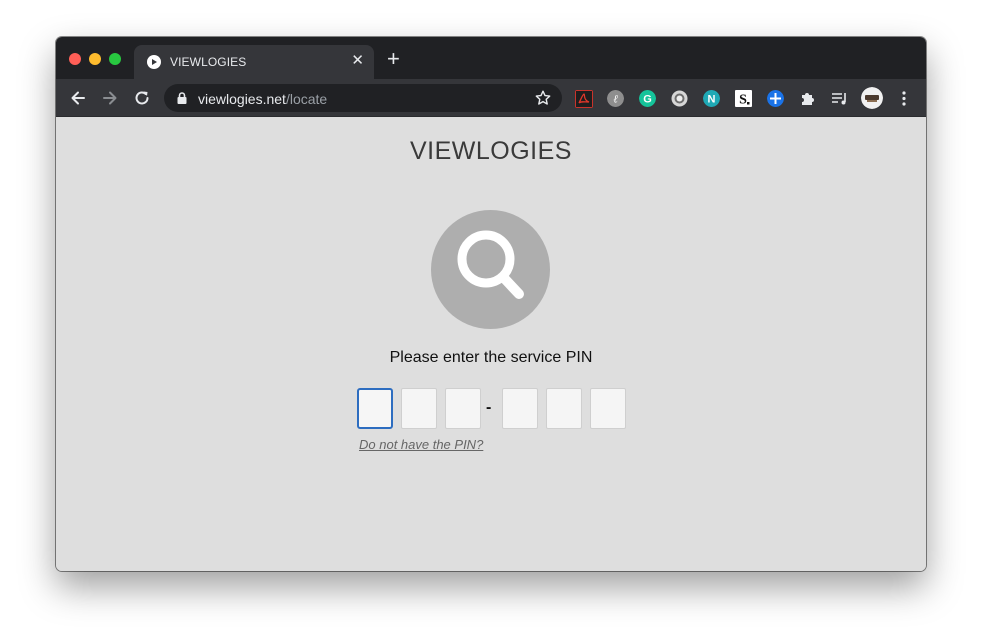 Image resolution: width=982 pixels, height=644 pixels. What do you see at coordinates (95, 59) in the screenshot?
I see `minimize-window-button` at bounding box center [95, 59].